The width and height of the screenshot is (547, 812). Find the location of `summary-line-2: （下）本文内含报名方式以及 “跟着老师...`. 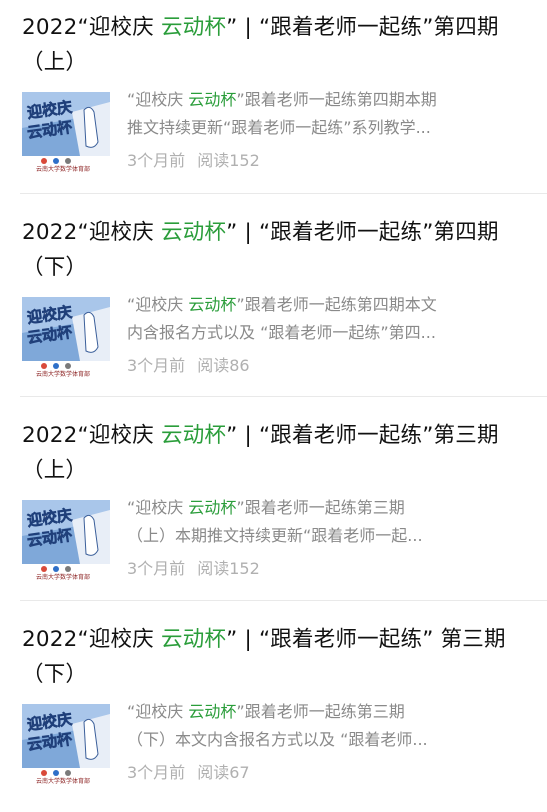

summary-line-2: （下）本文内含报名方式以及 “跟着老师... is located at coordinates (277, 739).